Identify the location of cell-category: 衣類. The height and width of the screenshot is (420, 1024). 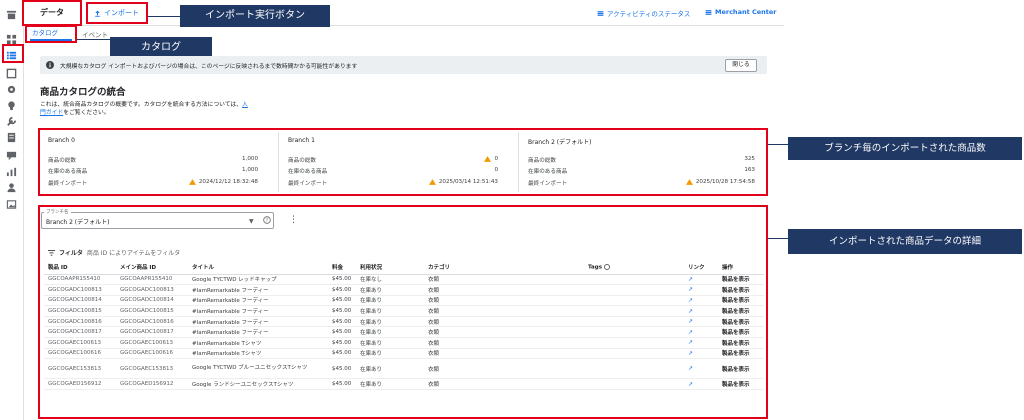
(504, 384).